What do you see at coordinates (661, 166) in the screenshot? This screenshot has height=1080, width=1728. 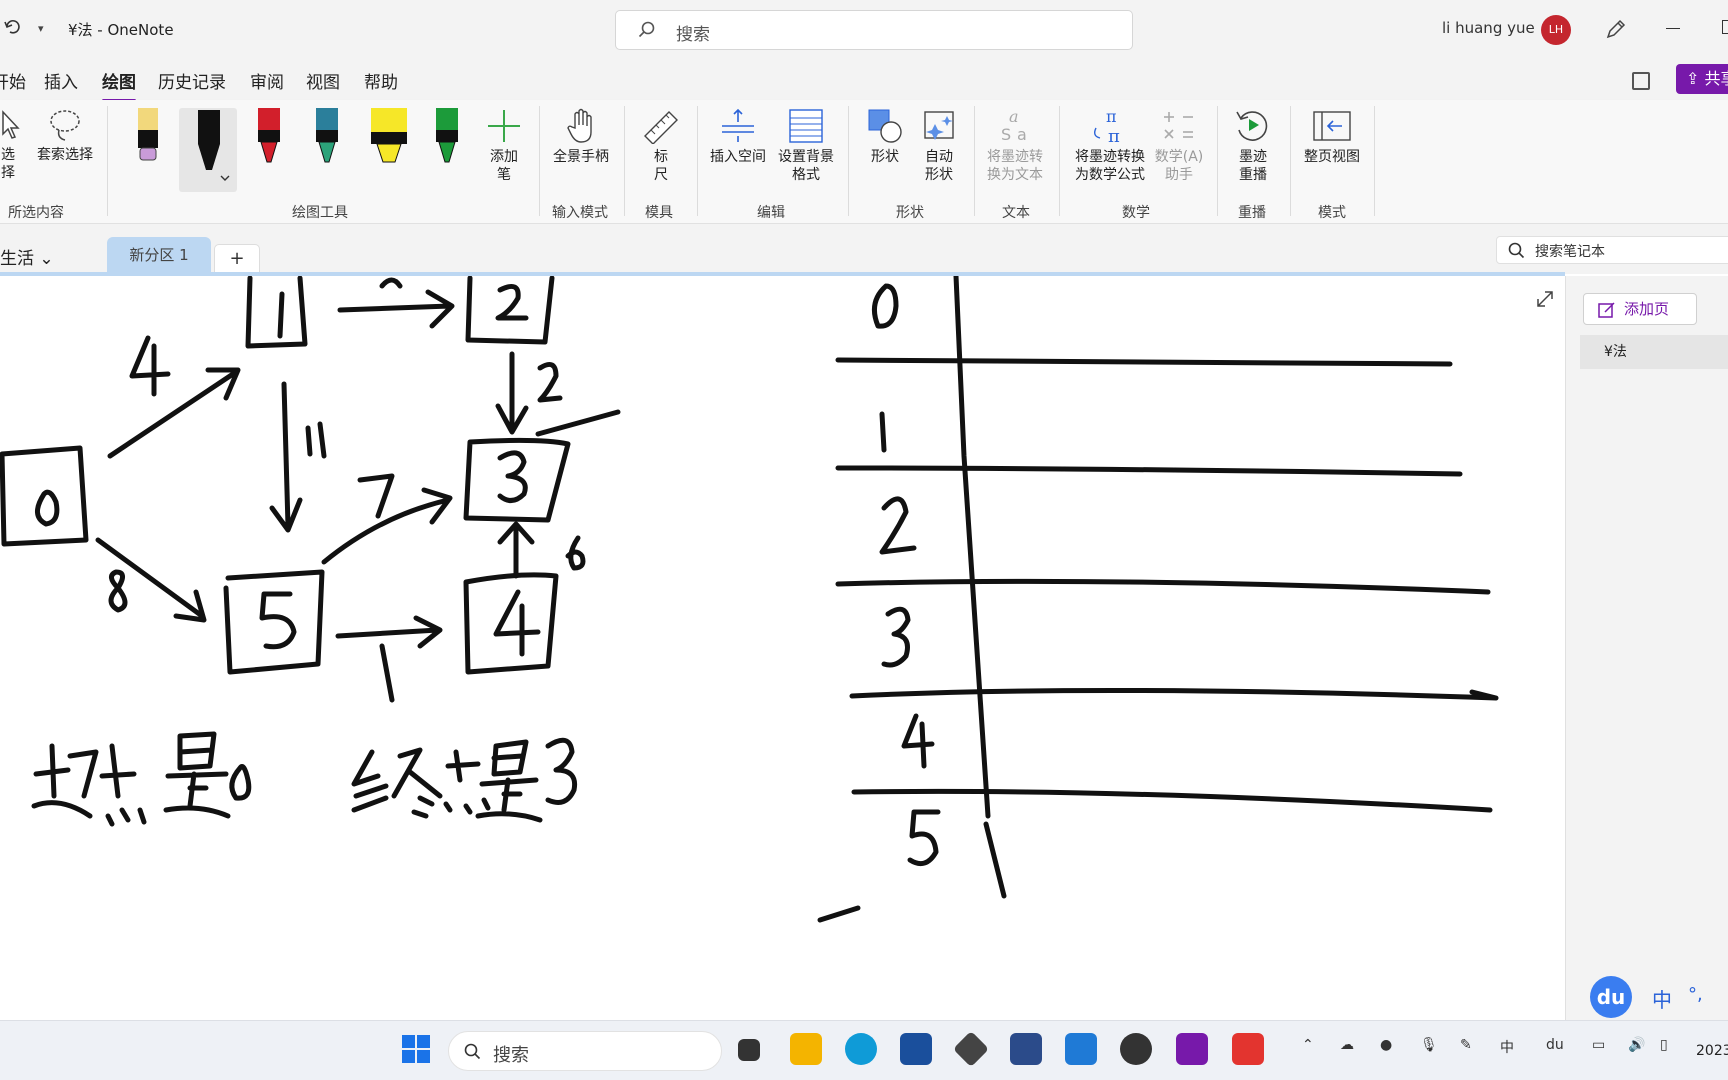 I see `ruler-label: 标尺` at bounding box center [661, 166].